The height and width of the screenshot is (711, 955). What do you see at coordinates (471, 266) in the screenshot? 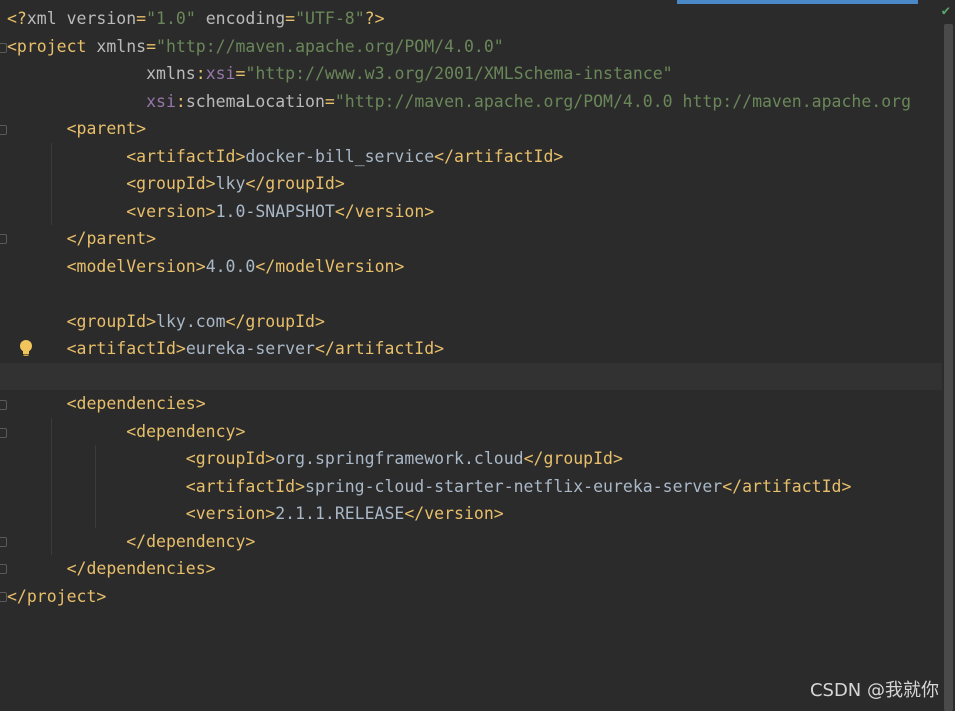
I see `code-line: <modelVersion>4.0.0</modelVersion>` at bounding box center [471, 266].